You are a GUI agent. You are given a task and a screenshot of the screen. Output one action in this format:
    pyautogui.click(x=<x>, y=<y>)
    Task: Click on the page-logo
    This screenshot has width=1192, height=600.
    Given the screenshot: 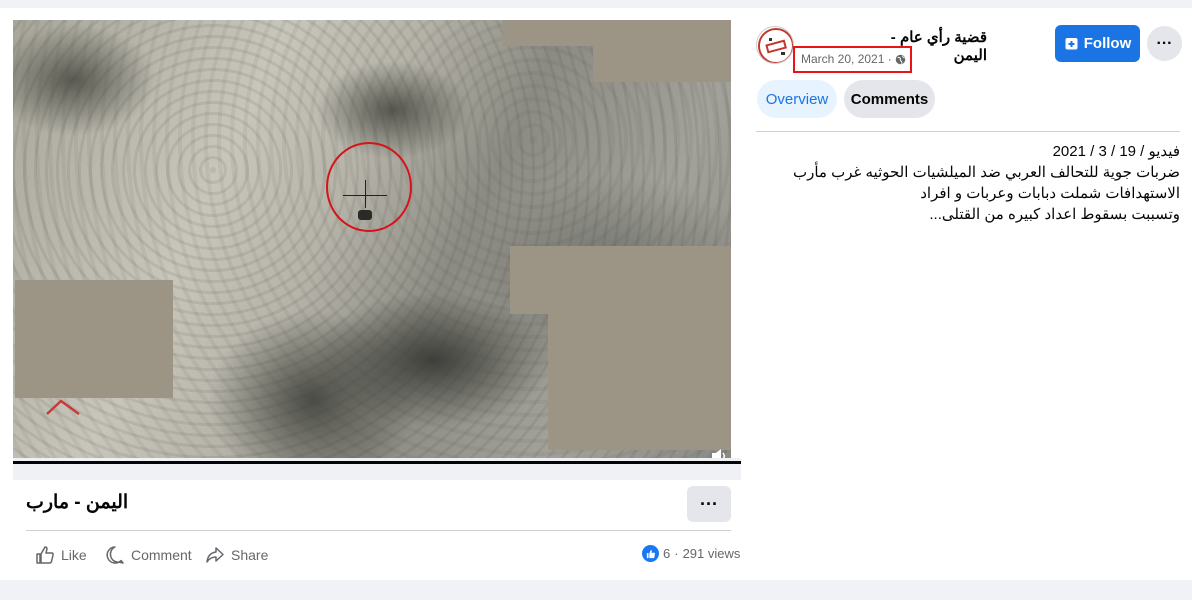 What is the action you would take?
    pyautogui.click(x=775, y=45)
    